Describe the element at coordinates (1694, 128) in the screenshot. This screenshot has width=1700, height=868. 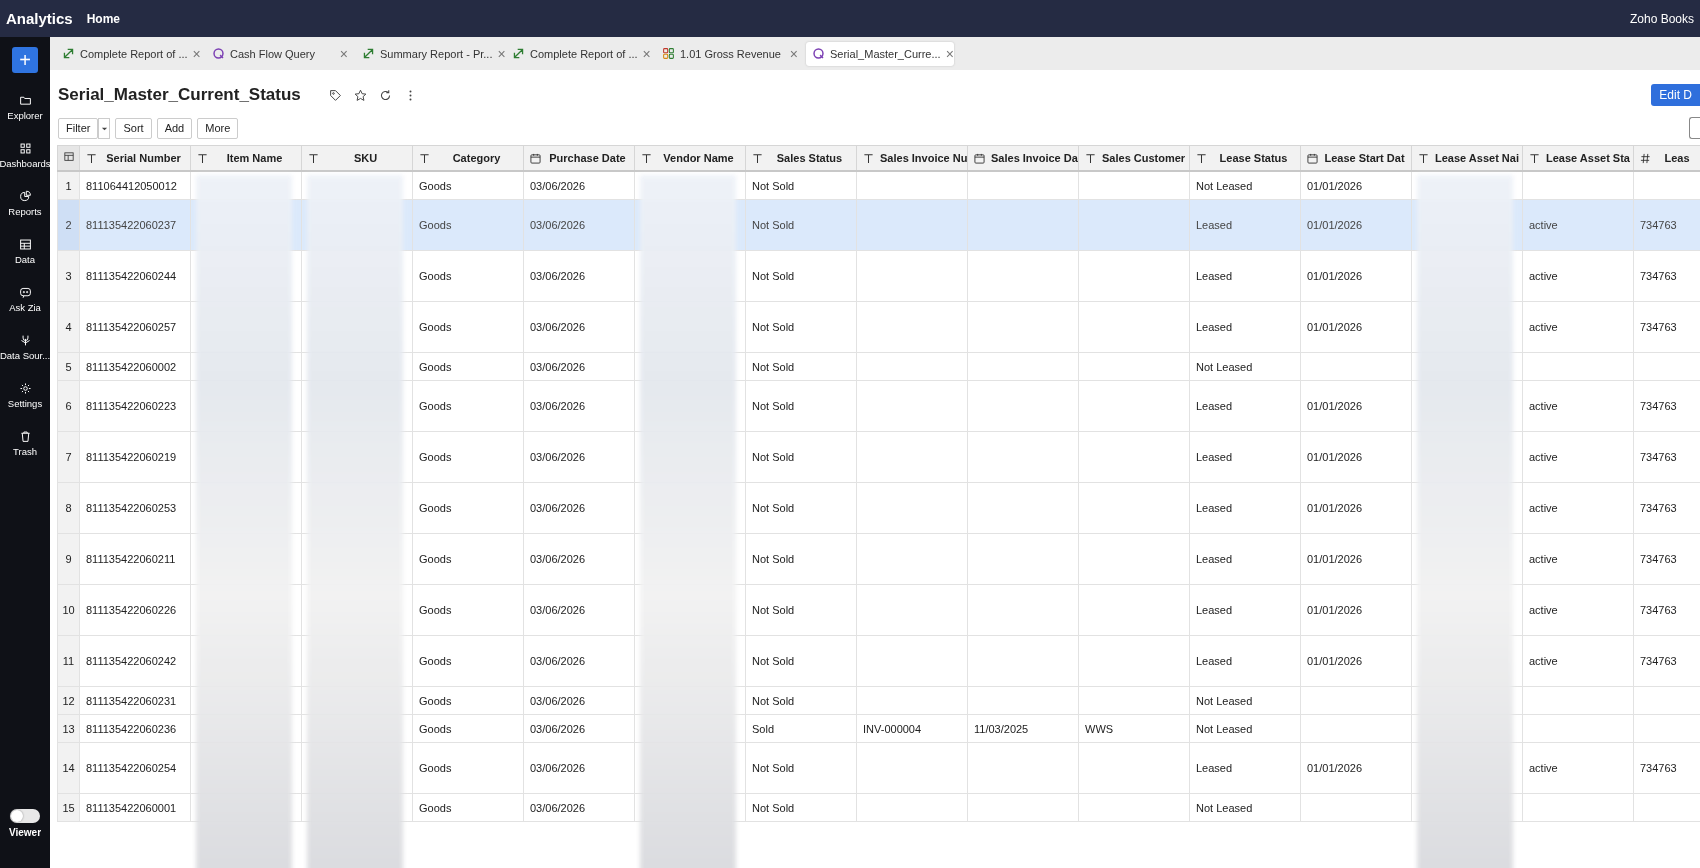
I see `view-option-button` at that location.